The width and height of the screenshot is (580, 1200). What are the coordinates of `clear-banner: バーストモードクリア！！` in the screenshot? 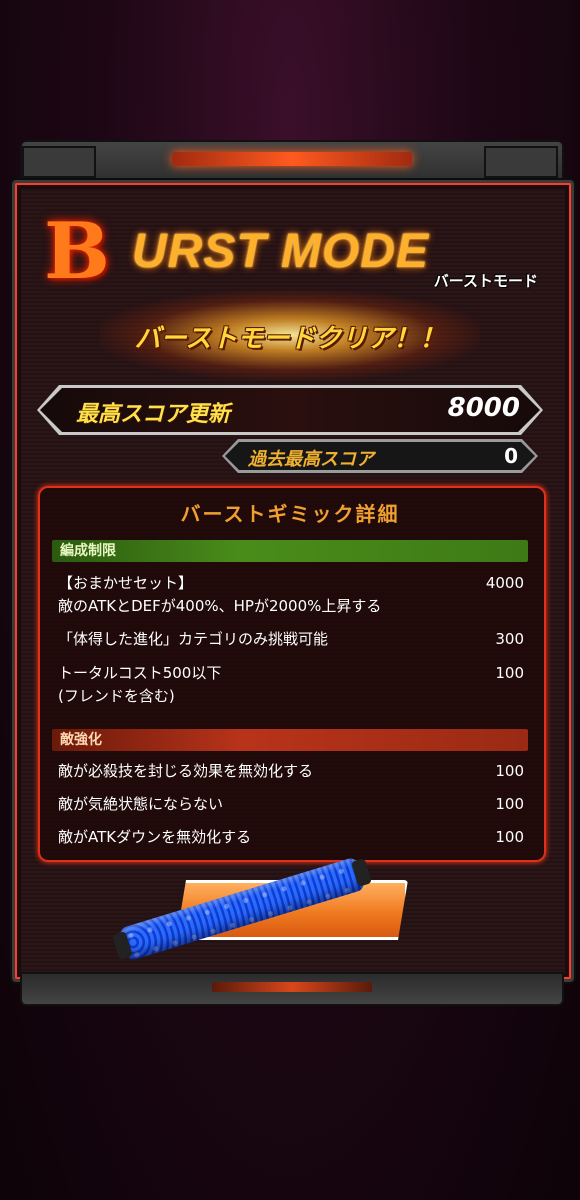 It's located at (290, 339).